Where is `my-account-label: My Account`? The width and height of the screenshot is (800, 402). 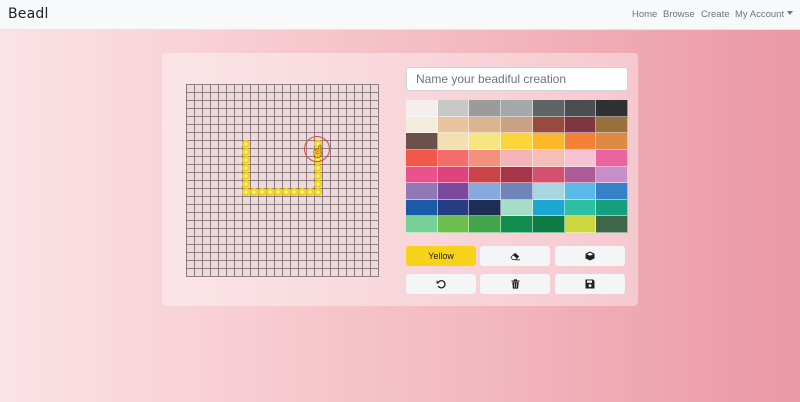 my-account-label: My Account is located at coordinates (760, 14).